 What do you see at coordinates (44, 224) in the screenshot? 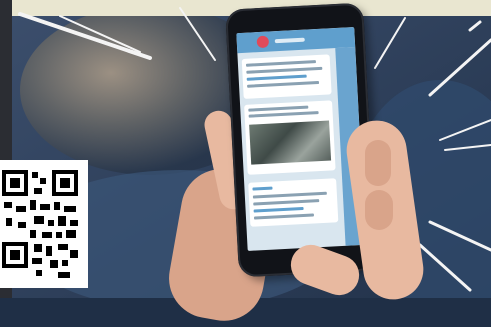
I see `qr-code` at bounding box center [44, 224].